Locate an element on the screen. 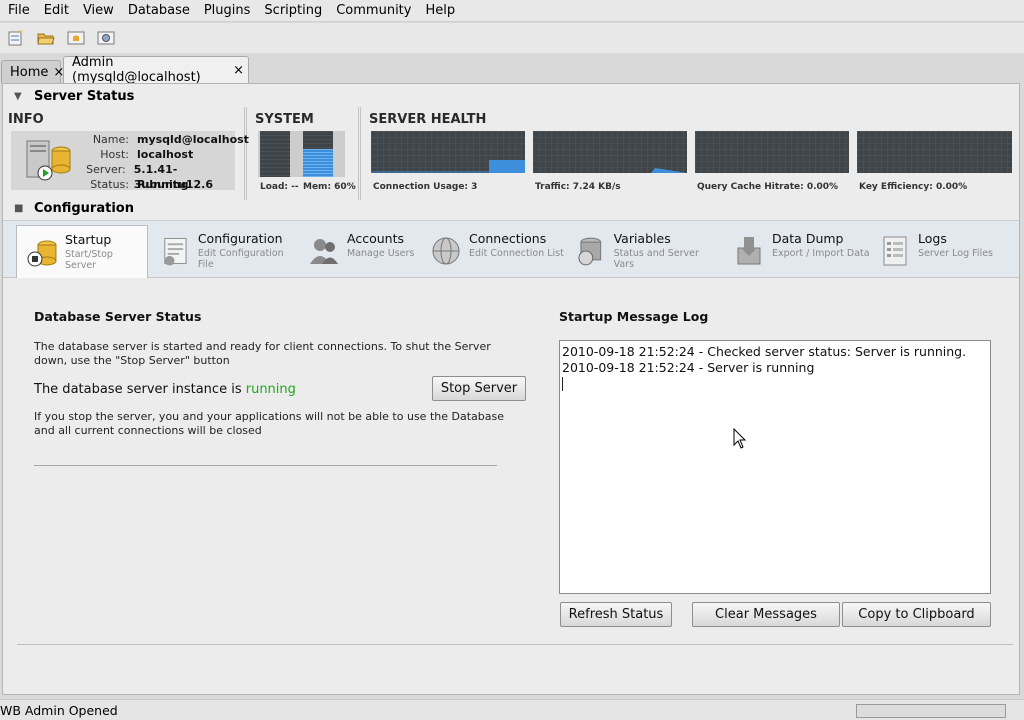 This screenshot has height=720, width=1024. menu-edit: Edit is located at coordinates (55, 11).